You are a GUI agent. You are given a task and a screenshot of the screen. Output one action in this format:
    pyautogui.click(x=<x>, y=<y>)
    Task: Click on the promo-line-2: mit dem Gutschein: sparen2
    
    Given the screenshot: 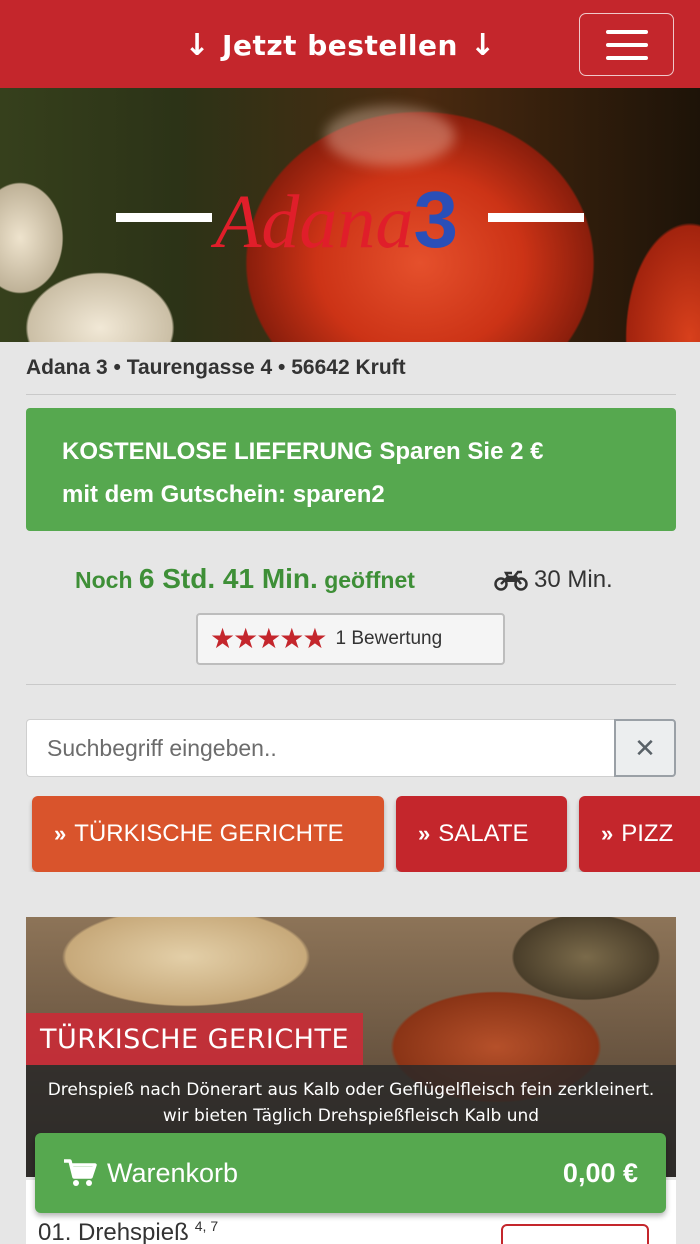 What is the action you would take?
    pyautogui.click(x=223, y=494)
    